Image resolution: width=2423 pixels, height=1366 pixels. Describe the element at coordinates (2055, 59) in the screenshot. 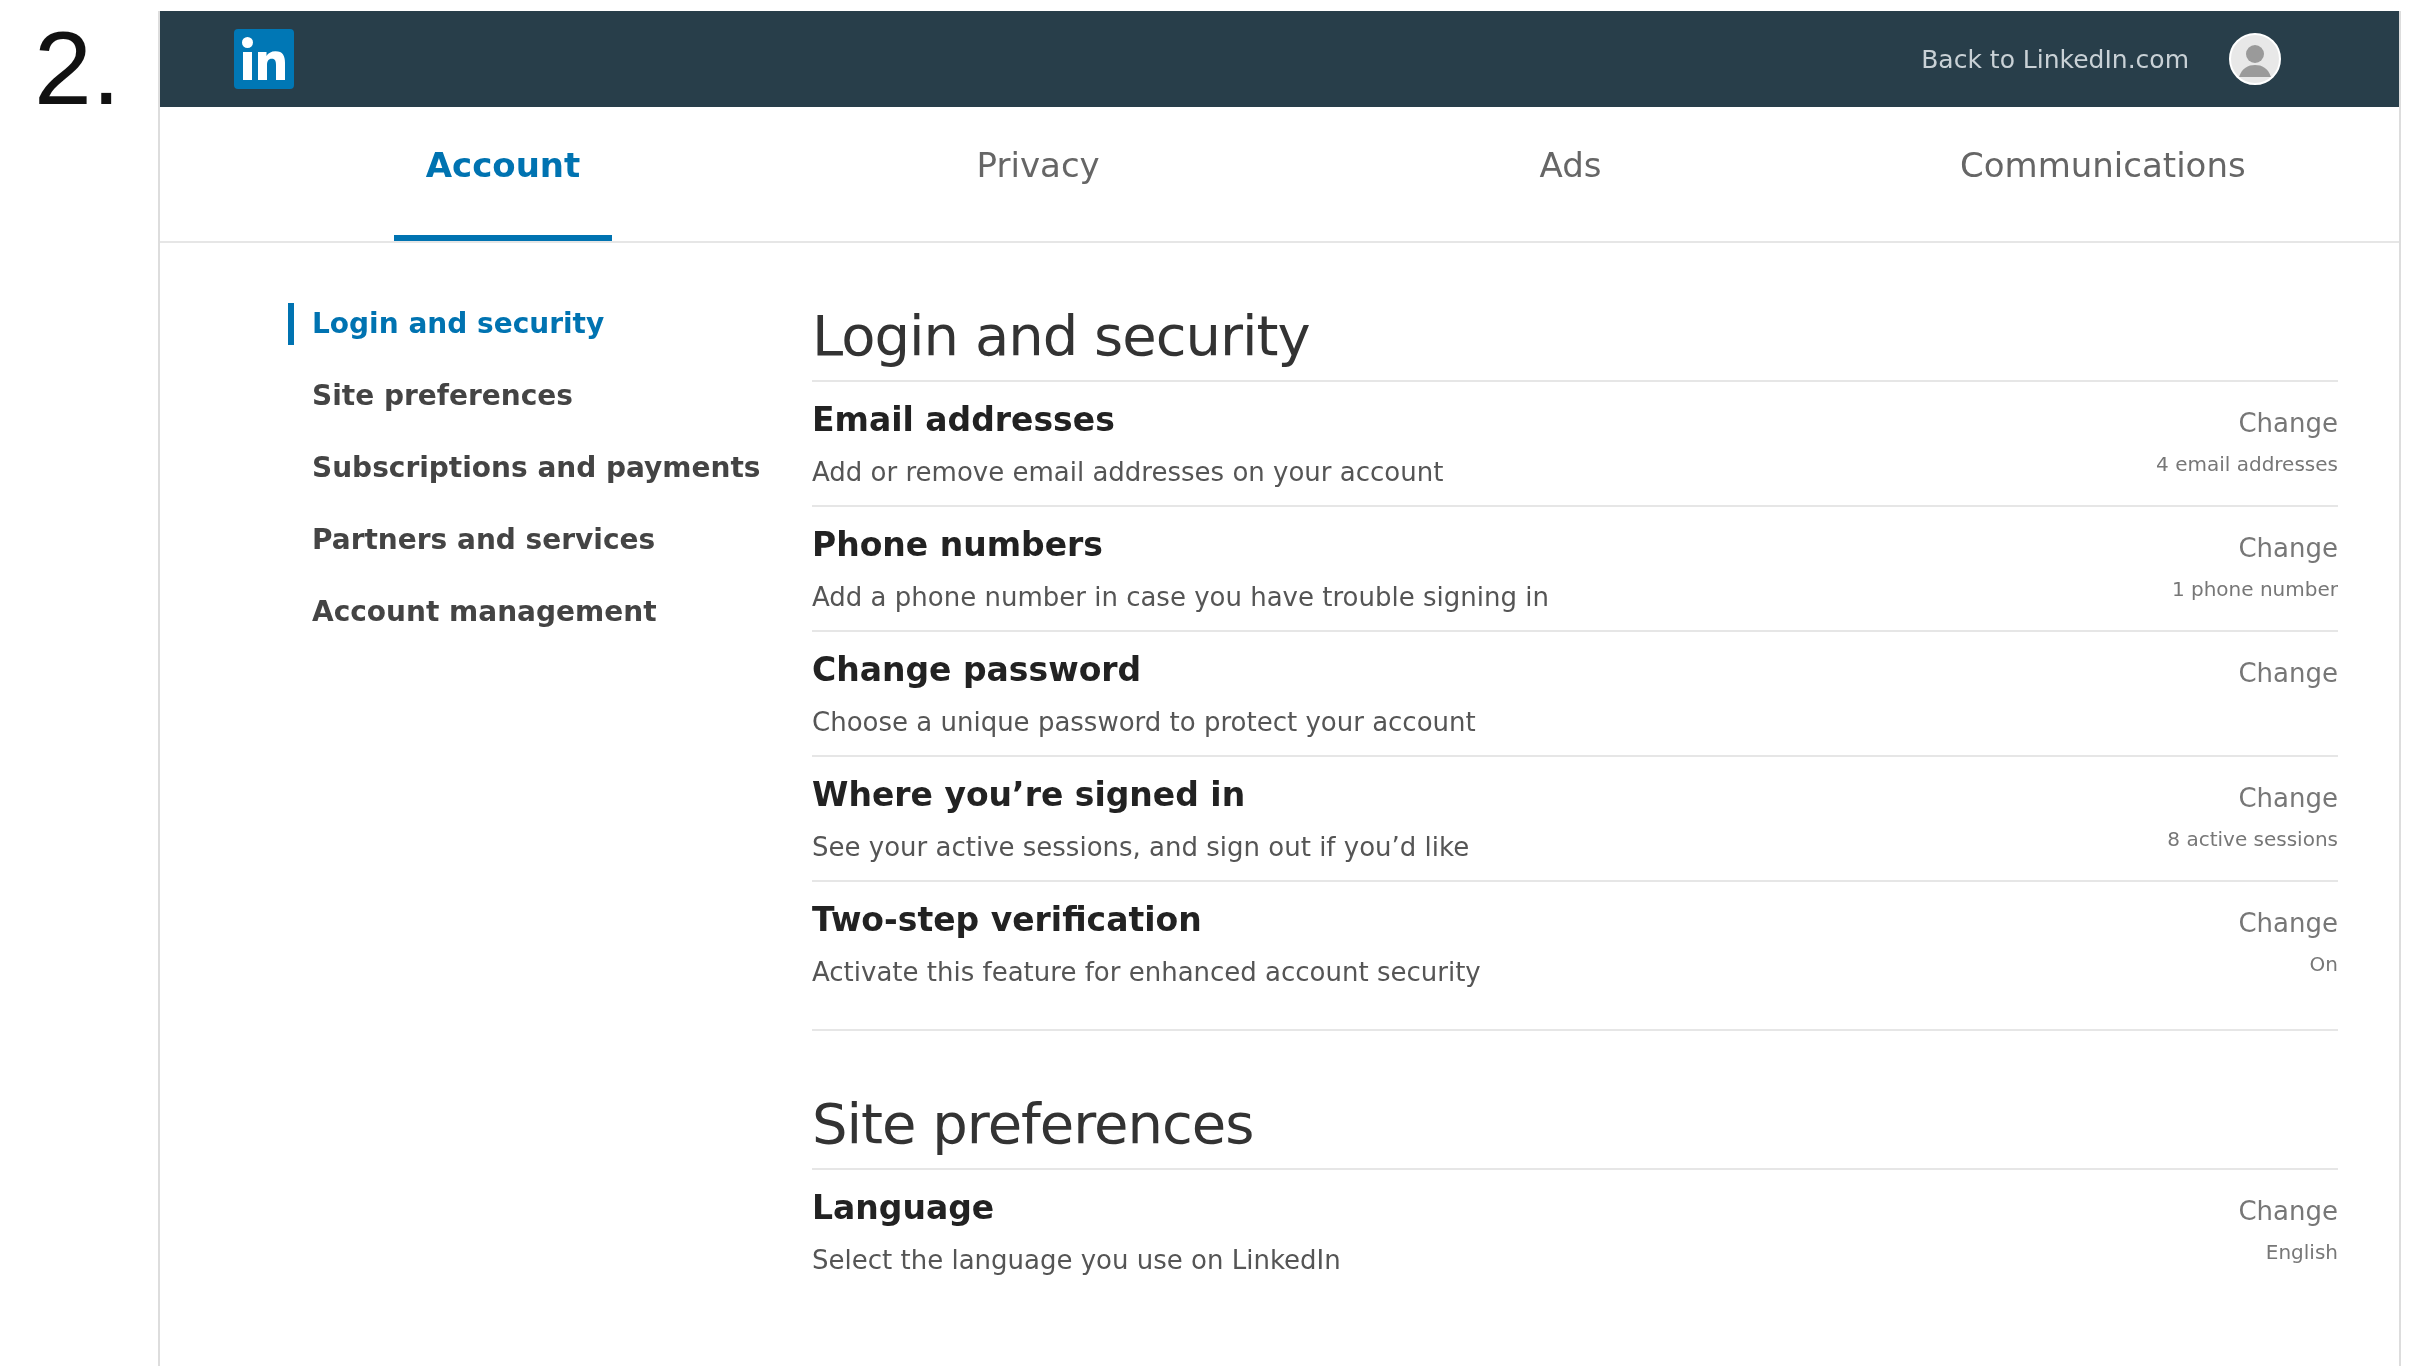

I see `back-link: Back to LinkedIn.com` at that location.